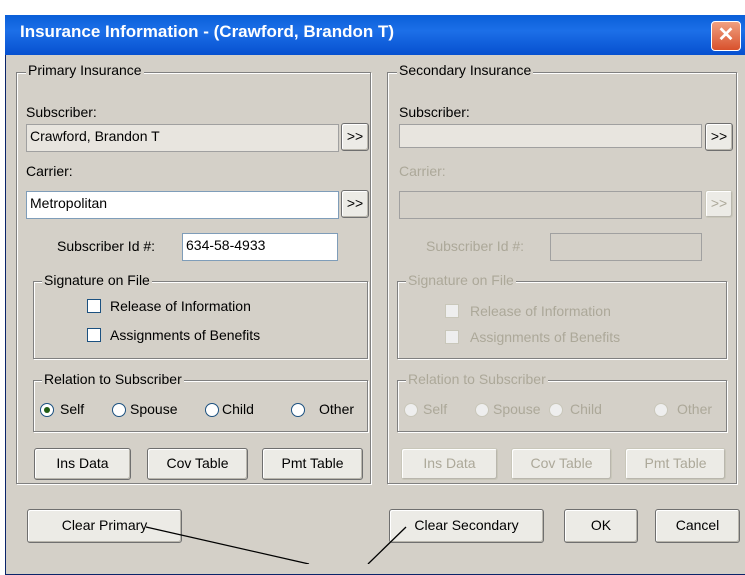 This screenshot has width=745, height=575. I want to click on primary-subscriber-field: Crawford, Brandon T, so click(182, 138).